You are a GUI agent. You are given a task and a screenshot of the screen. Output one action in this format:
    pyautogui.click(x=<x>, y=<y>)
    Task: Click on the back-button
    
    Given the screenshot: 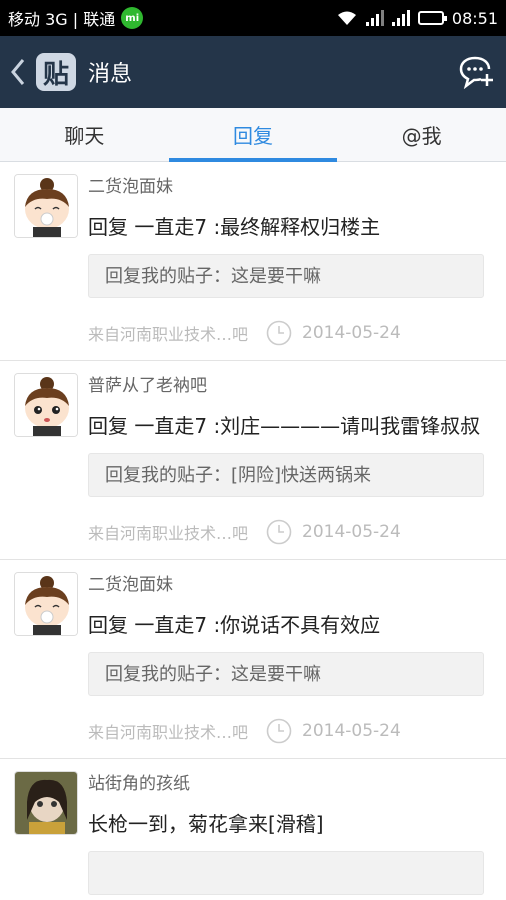 What is the action you would take?
    pyautogui.click(x=21, y=72)
    